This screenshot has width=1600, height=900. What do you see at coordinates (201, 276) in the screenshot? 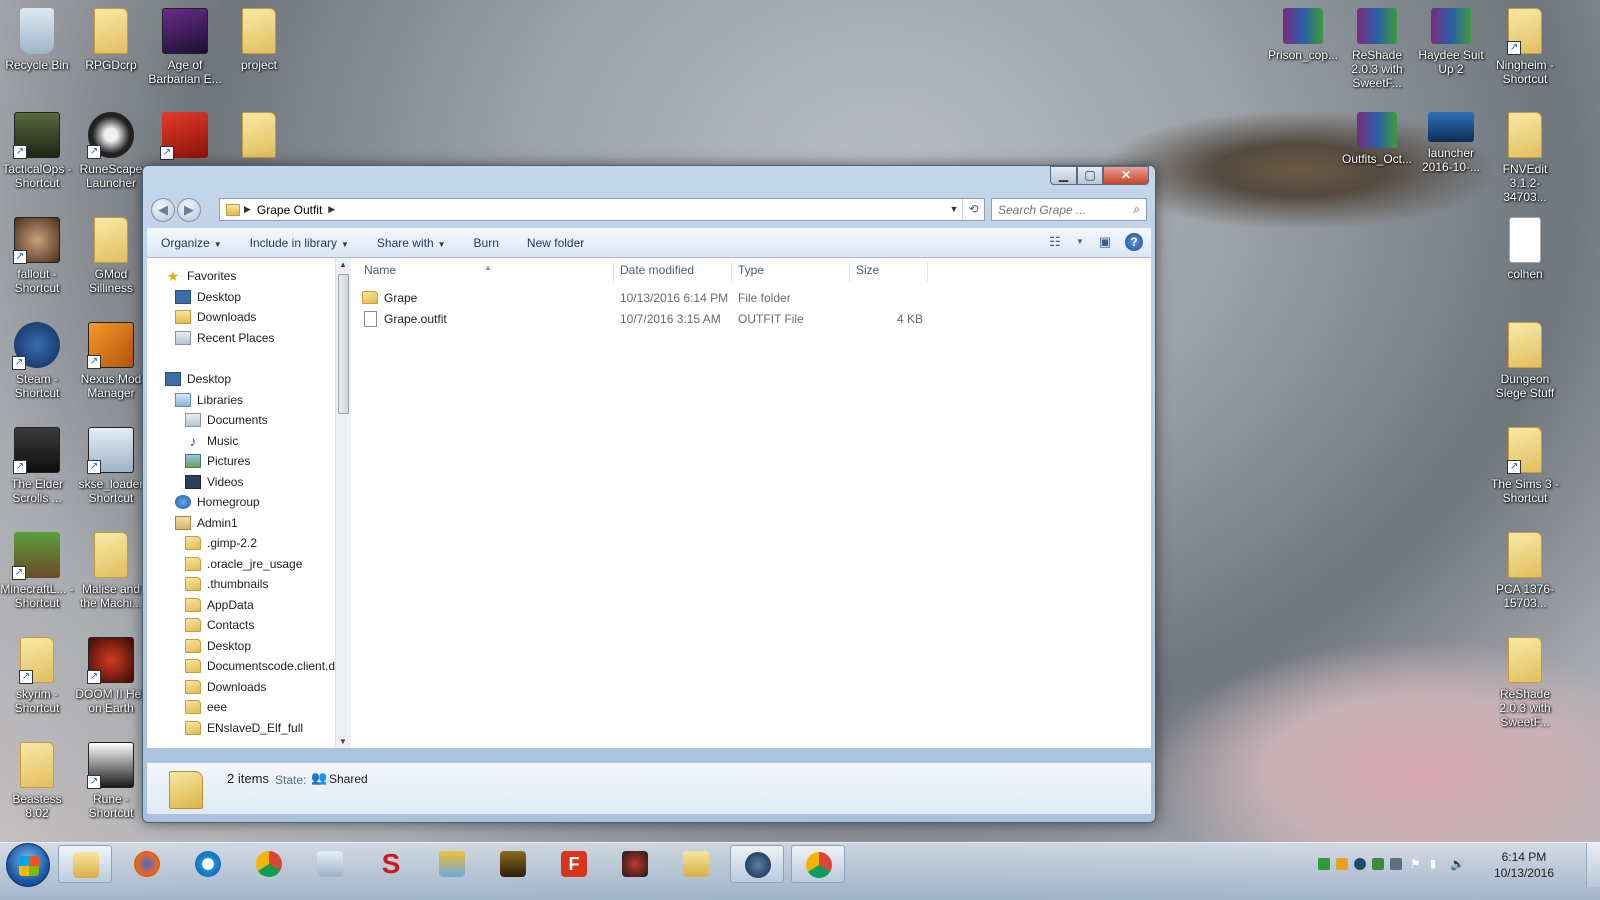
I see `nav-favorites: ★ Favorites` at bounding box center [201, 276].